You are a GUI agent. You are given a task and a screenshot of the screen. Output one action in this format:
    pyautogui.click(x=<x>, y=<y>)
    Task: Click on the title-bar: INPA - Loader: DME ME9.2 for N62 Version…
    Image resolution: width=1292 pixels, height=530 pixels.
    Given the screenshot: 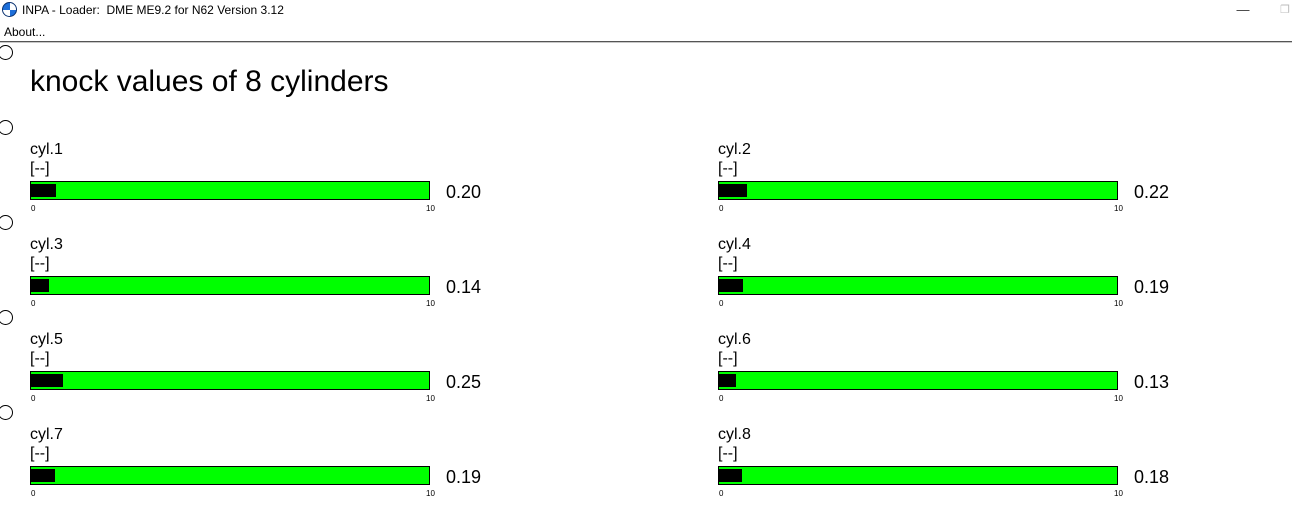 What is the action you would take?
    pyautogui.click(x=646, y=11)
    